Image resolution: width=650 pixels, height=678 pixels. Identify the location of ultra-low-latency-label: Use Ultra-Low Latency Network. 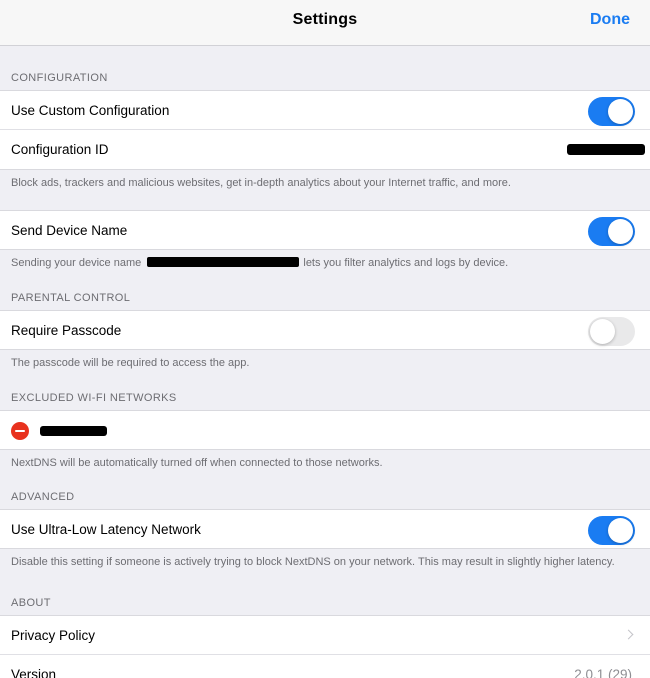
(106, 529).